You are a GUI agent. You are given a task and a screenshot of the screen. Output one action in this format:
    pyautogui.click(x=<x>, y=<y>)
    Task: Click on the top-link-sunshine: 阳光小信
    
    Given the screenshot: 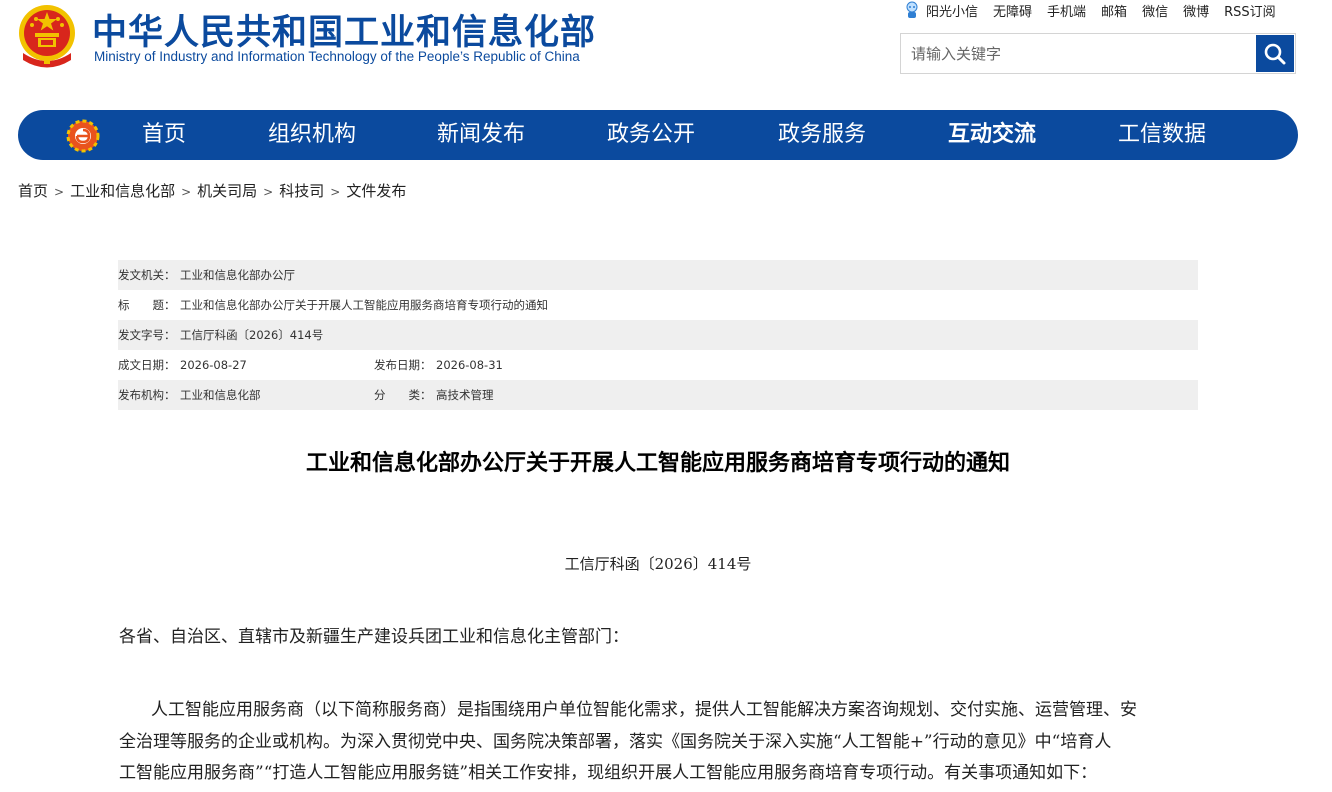 What is the action you would take?
    pyautogui.click(x=952, y=10)
    